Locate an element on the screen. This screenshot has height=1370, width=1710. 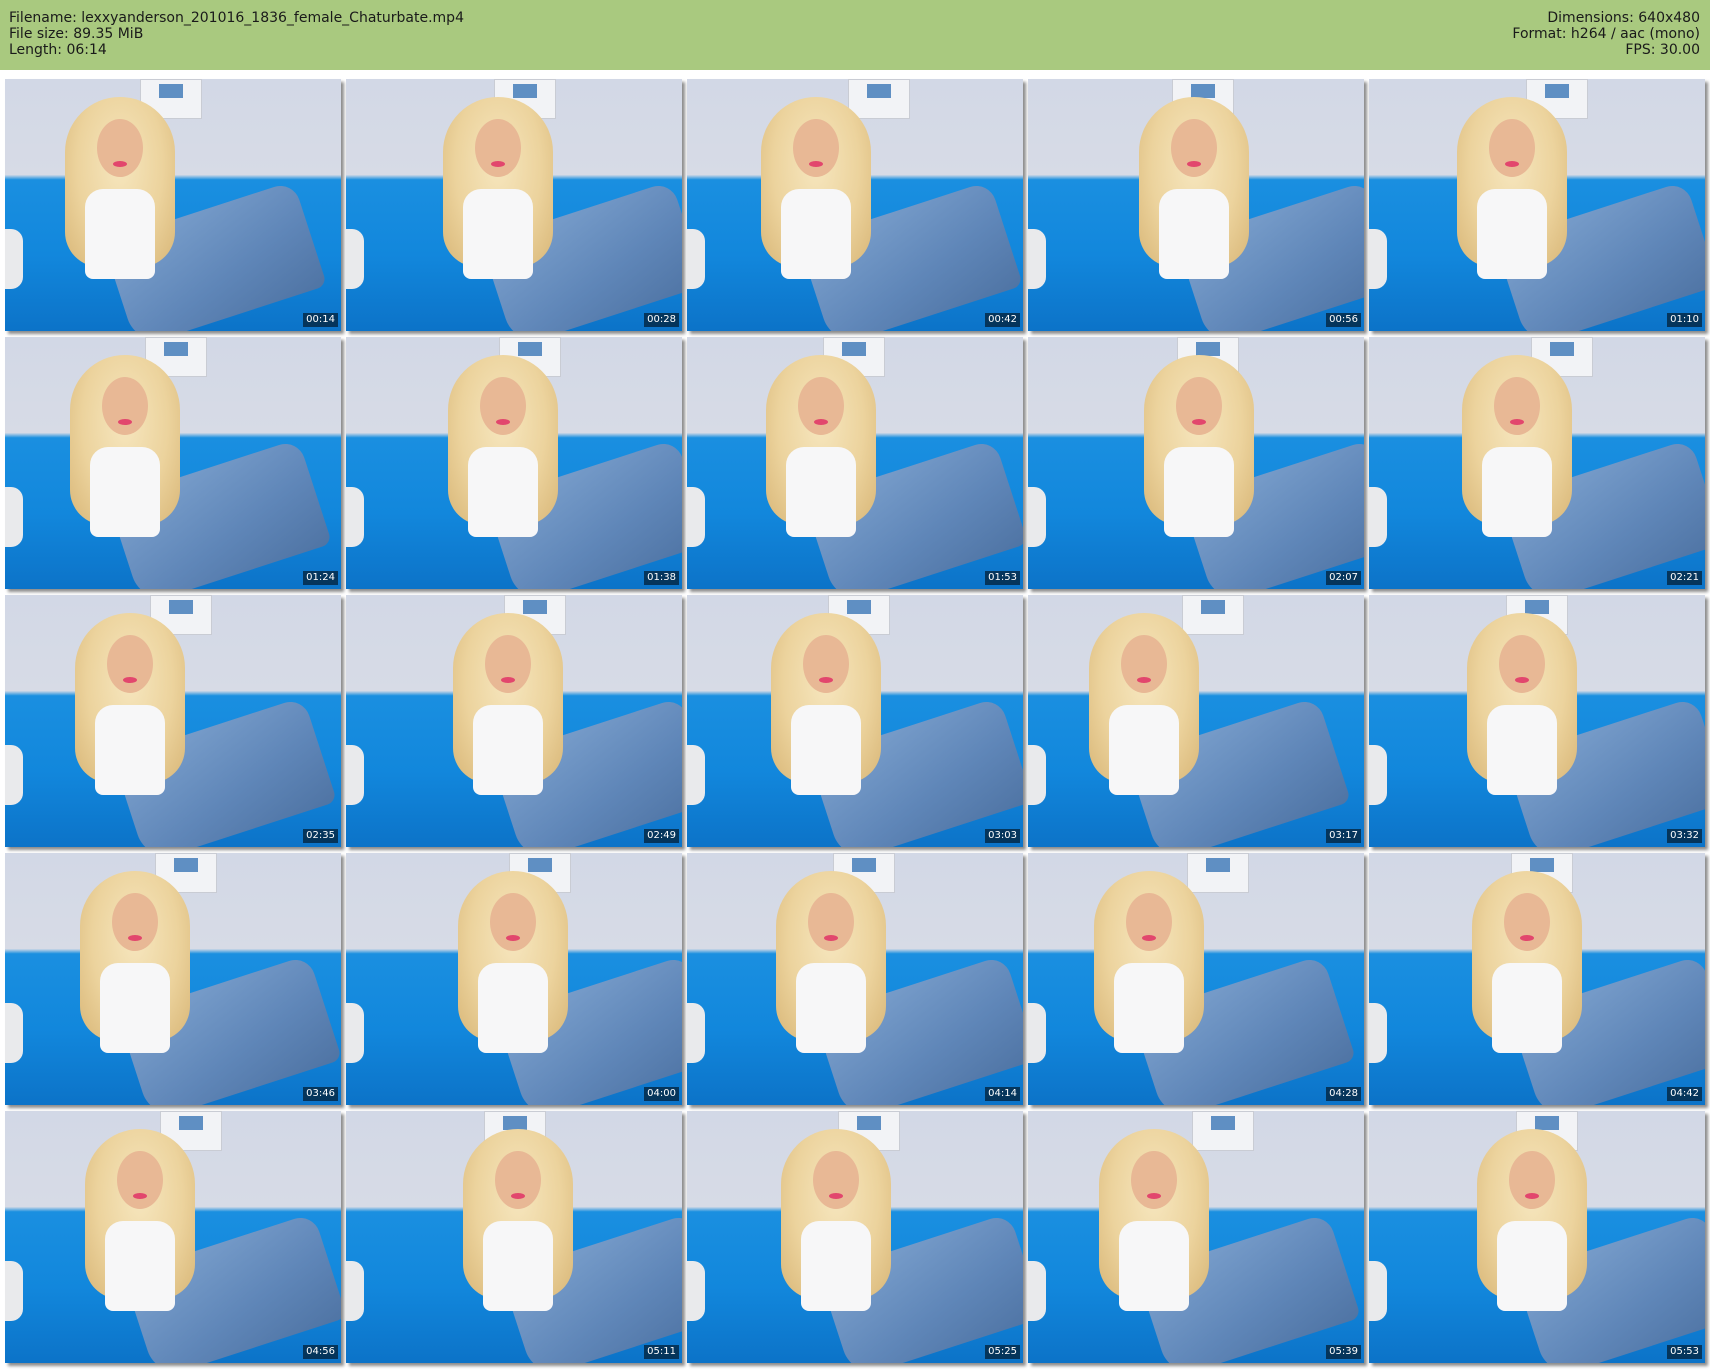
video-thumbnail: 02:35 is located at coordinates (173, 721).